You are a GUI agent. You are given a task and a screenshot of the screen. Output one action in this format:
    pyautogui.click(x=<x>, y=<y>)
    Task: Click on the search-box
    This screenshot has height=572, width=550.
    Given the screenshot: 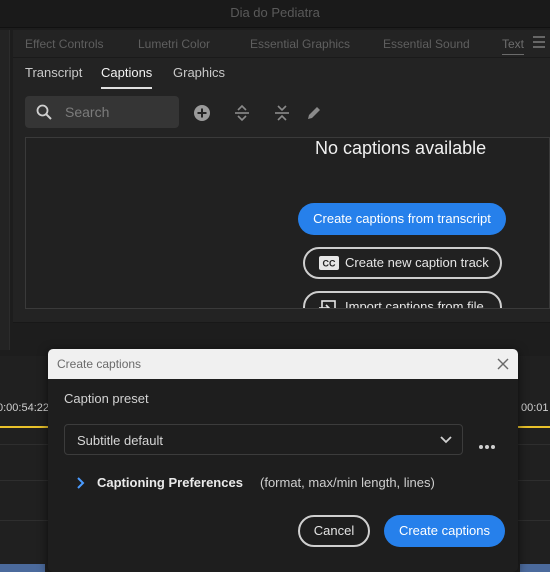 What is the action you would take?
    pyautogui.click(x=102, y=112)
    